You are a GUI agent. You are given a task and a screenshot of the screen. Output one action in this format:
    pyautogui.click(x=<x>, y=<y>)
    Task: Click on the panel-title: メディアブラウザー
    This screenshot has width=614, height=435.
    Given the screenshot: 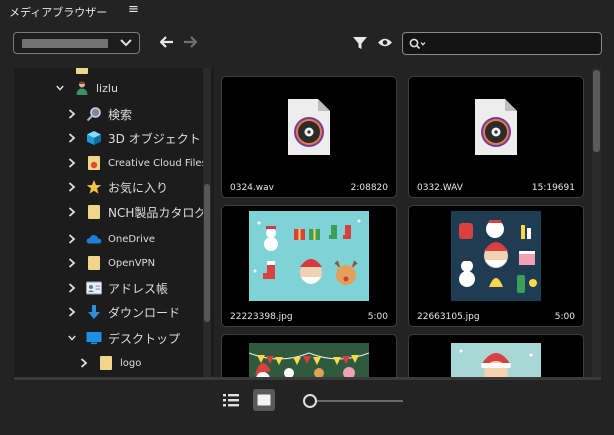 What is the action you would take?
    pyautogui.click(x=58, y=12)
    